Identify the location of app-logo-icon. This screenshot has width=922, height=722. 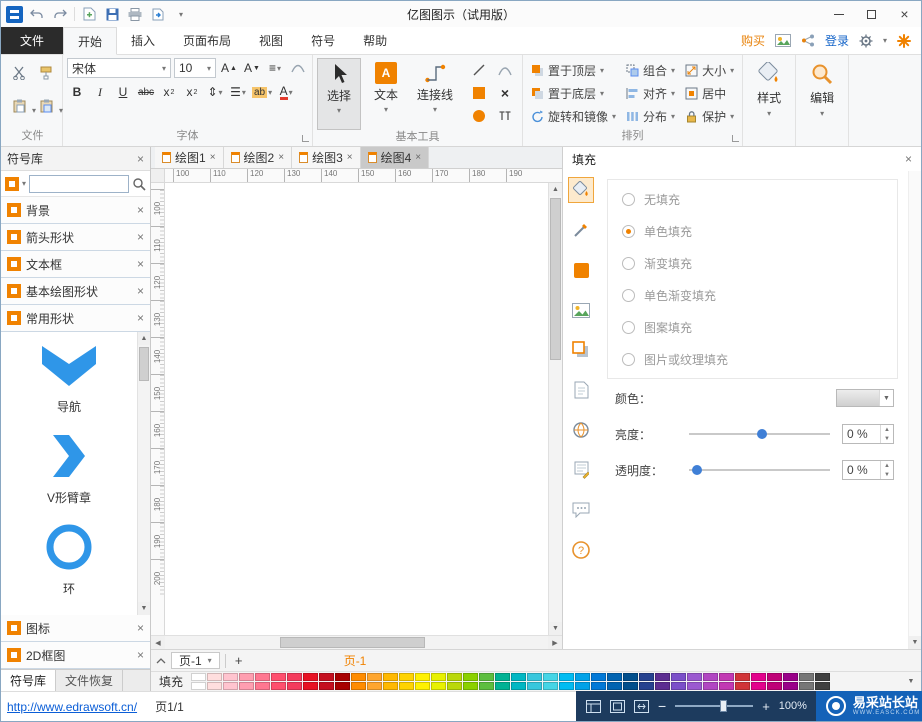
(14, 14).